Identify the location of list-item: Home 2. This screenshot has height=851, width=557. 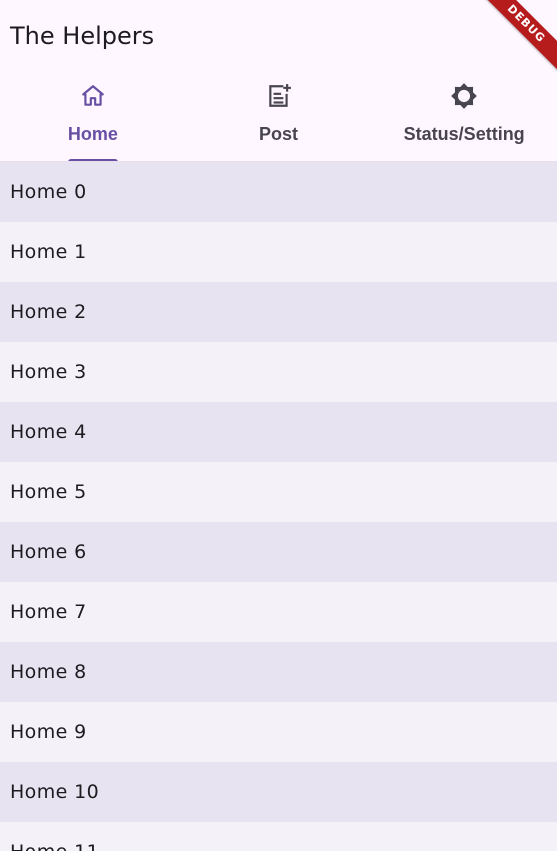
(278, 312).